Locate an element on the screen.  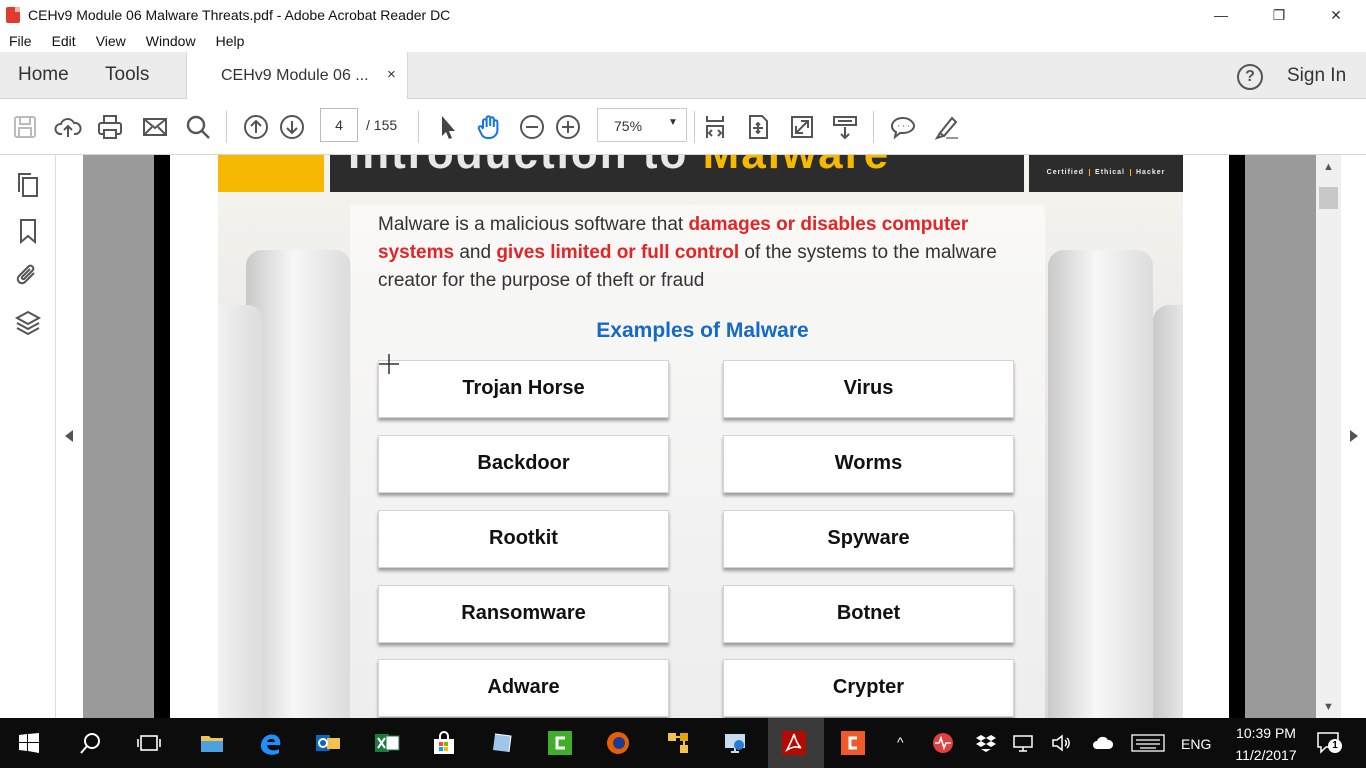
system-clock: 10:39 PM 11/2/2017 is located at coordinates (1266, 744).